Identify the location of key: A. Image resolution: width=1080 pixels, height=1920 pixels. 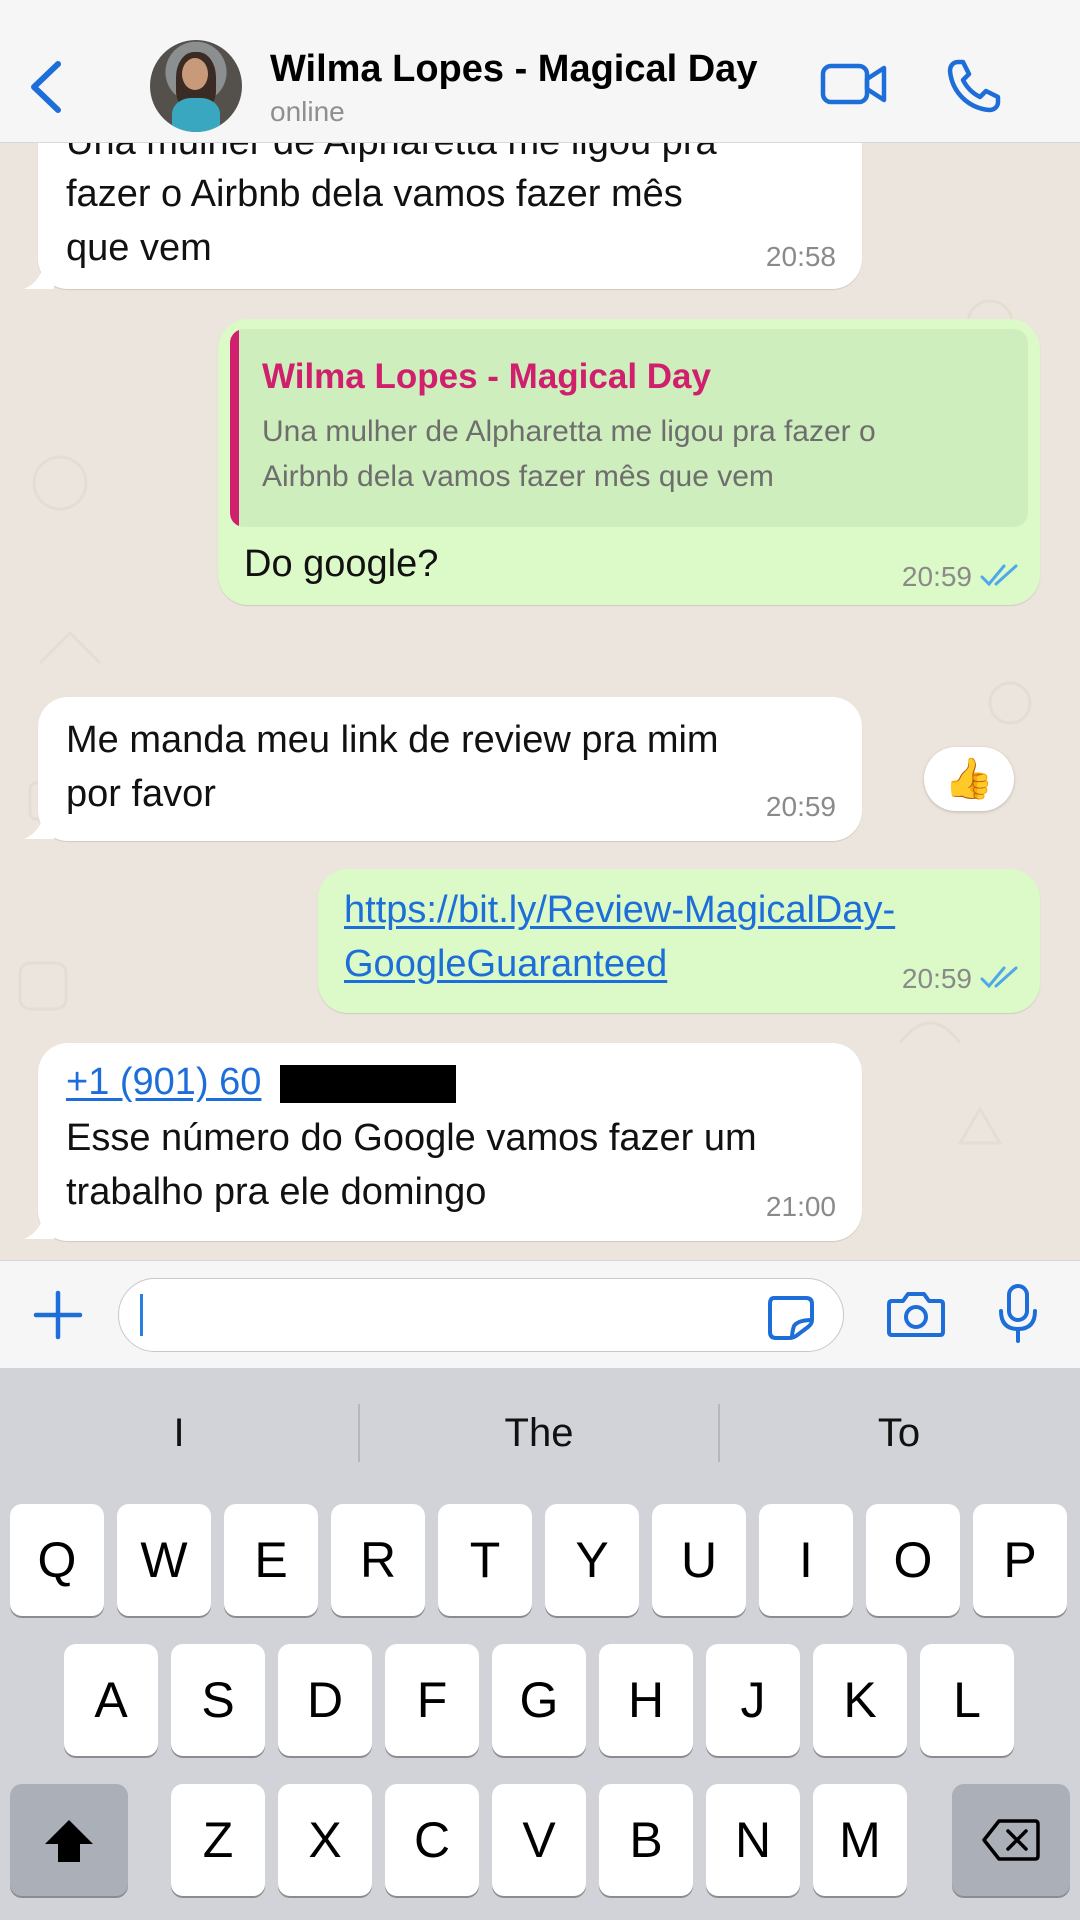
(111, 1700).